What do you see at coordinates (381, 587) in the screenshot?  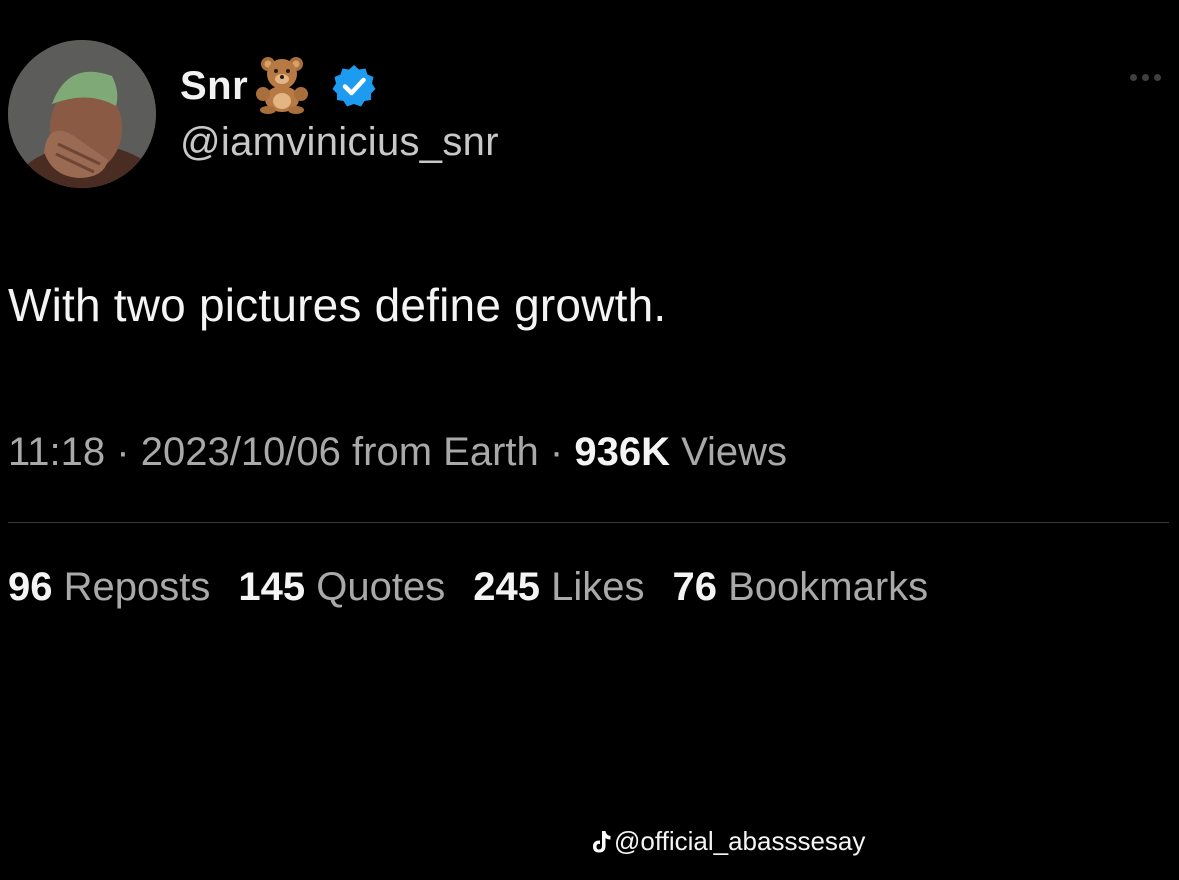 I see `stat-label: Quotes` at bounding box center [381, 587].